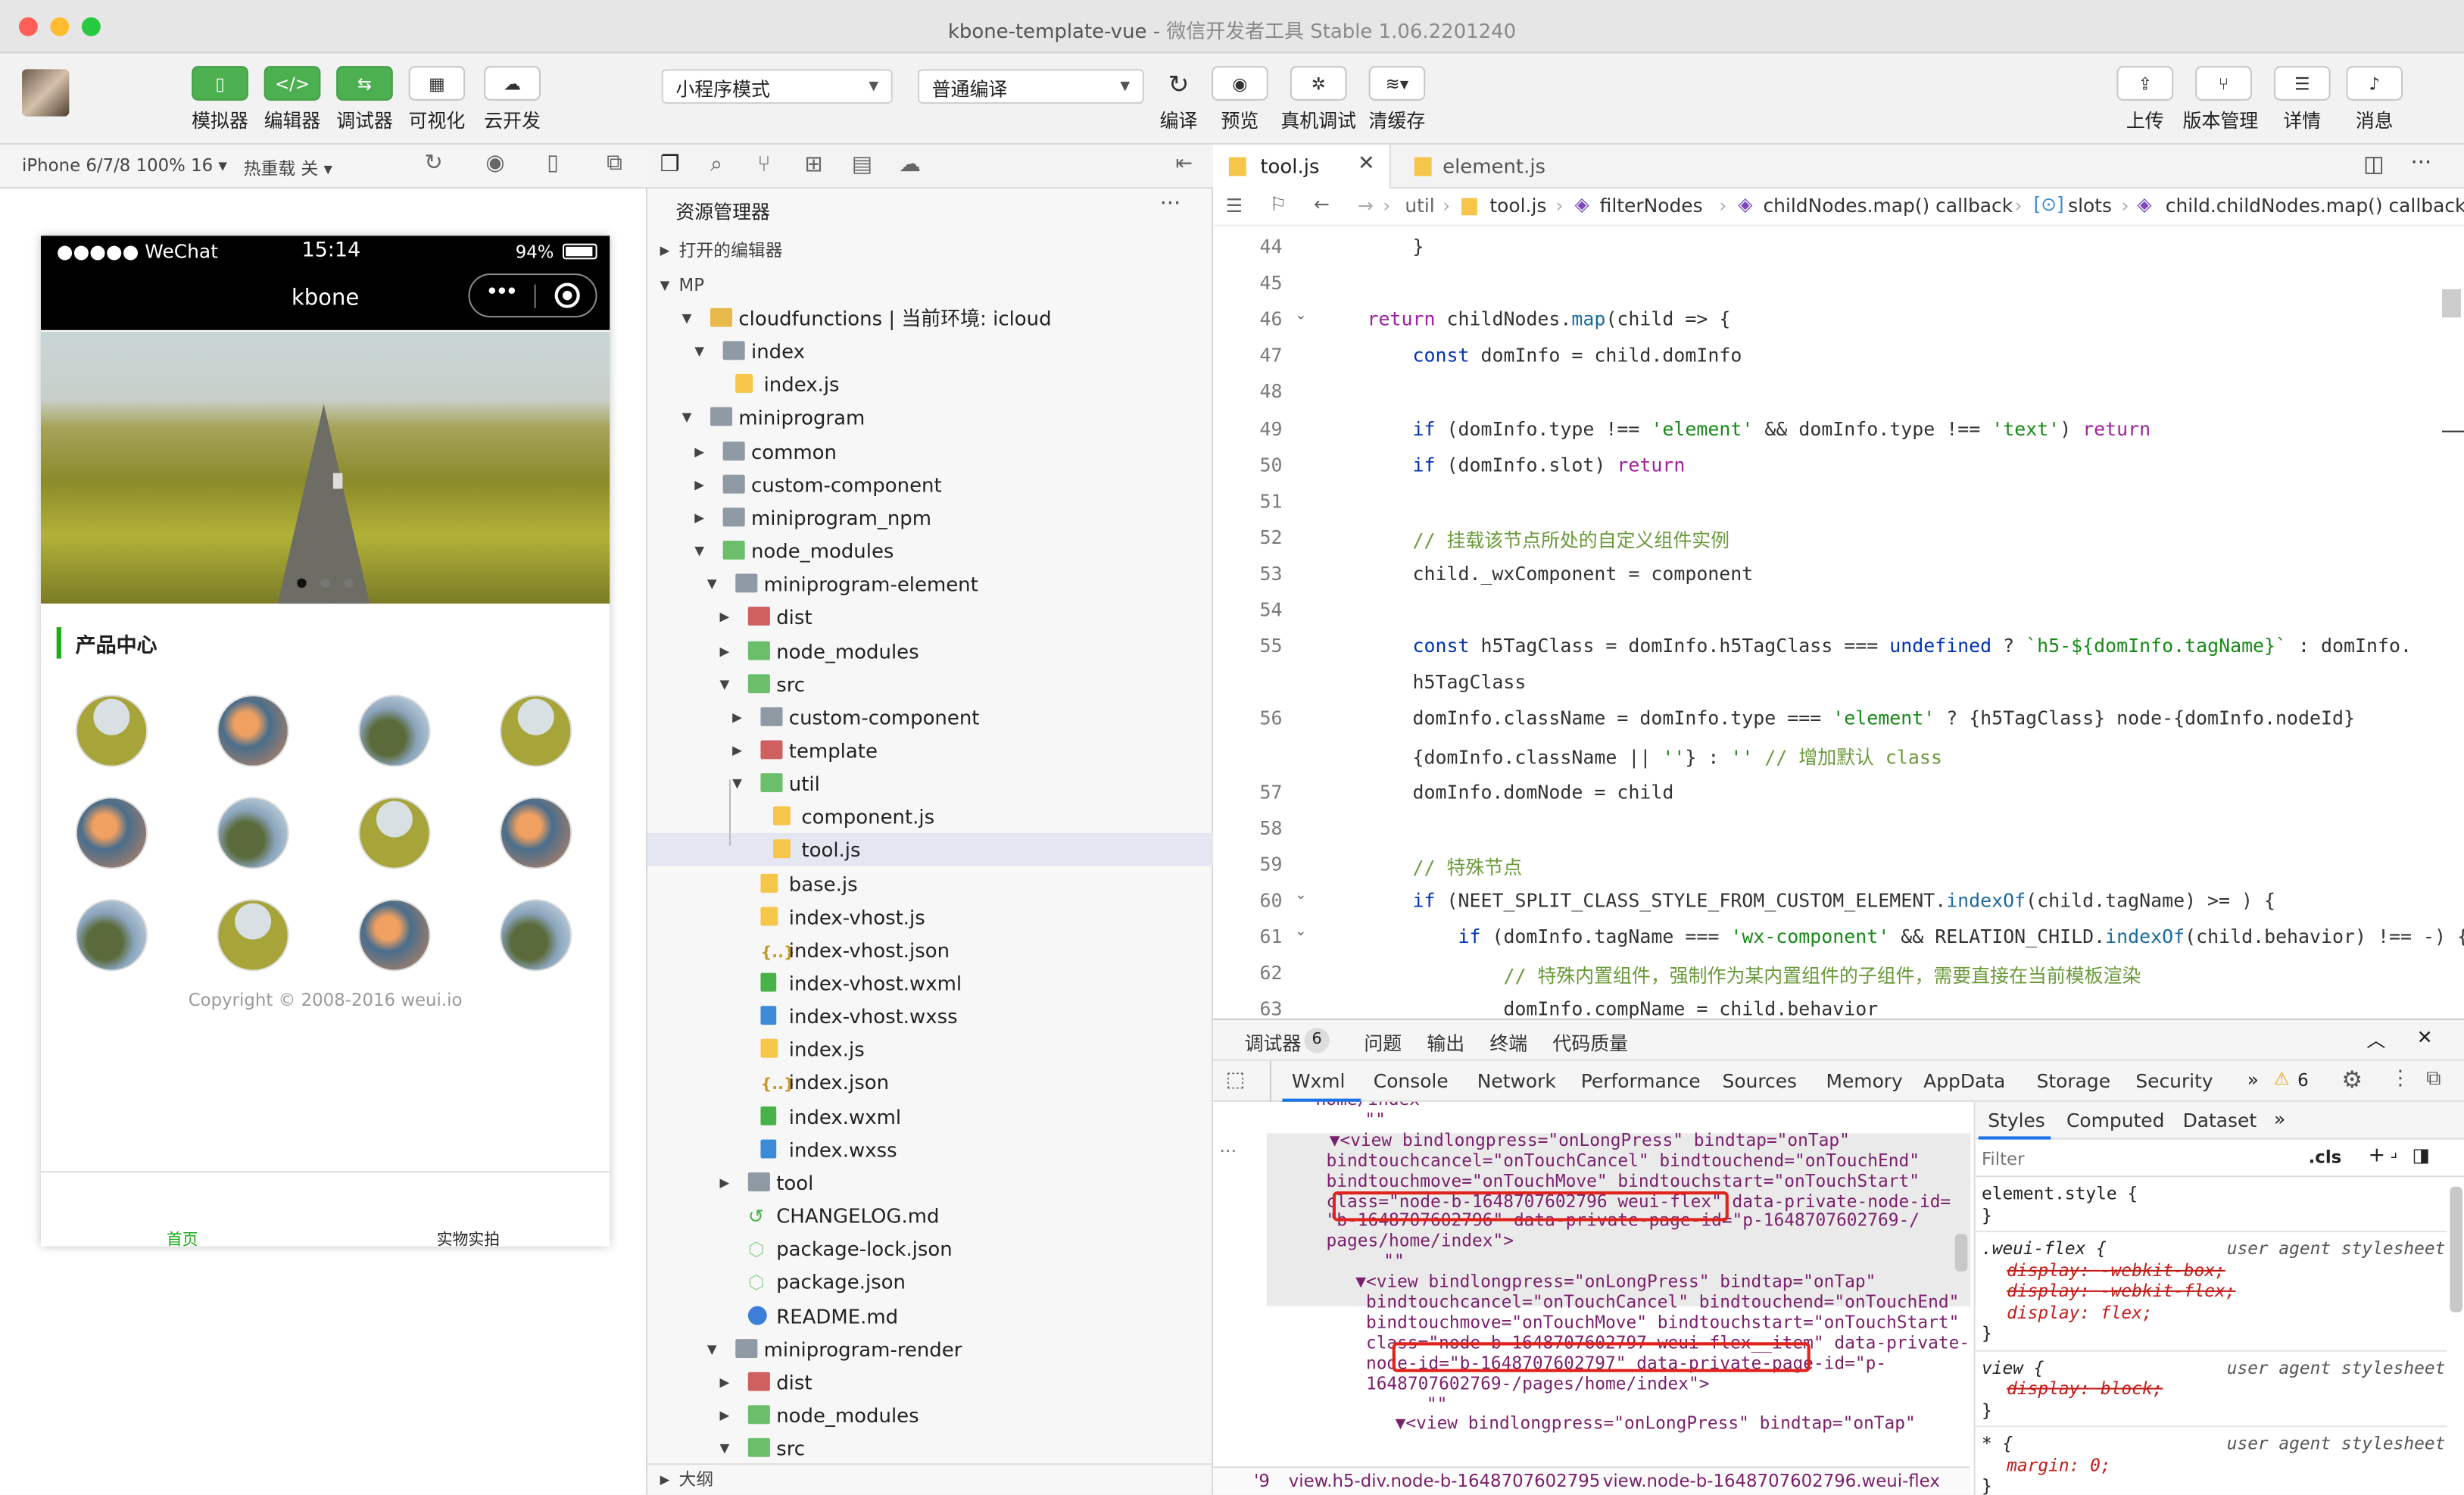 The width and height of the screenshot is (2464, 1495). What do you see at coordinates (1383, 1043) in the screenshot?
I see `tab-issues: 问题` at bounding box center [1383, 1043].